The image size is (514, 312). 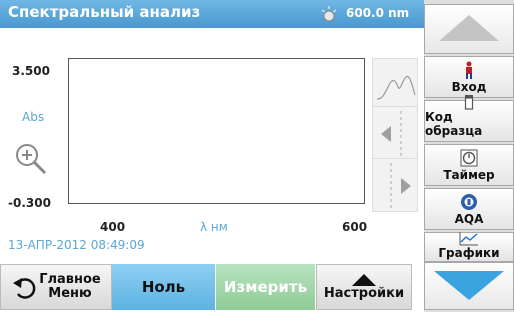 What do you see at coordinates (469, 219) in the screenshot?
I see `aqa-label: AQA` at bounding box center [469, 219].